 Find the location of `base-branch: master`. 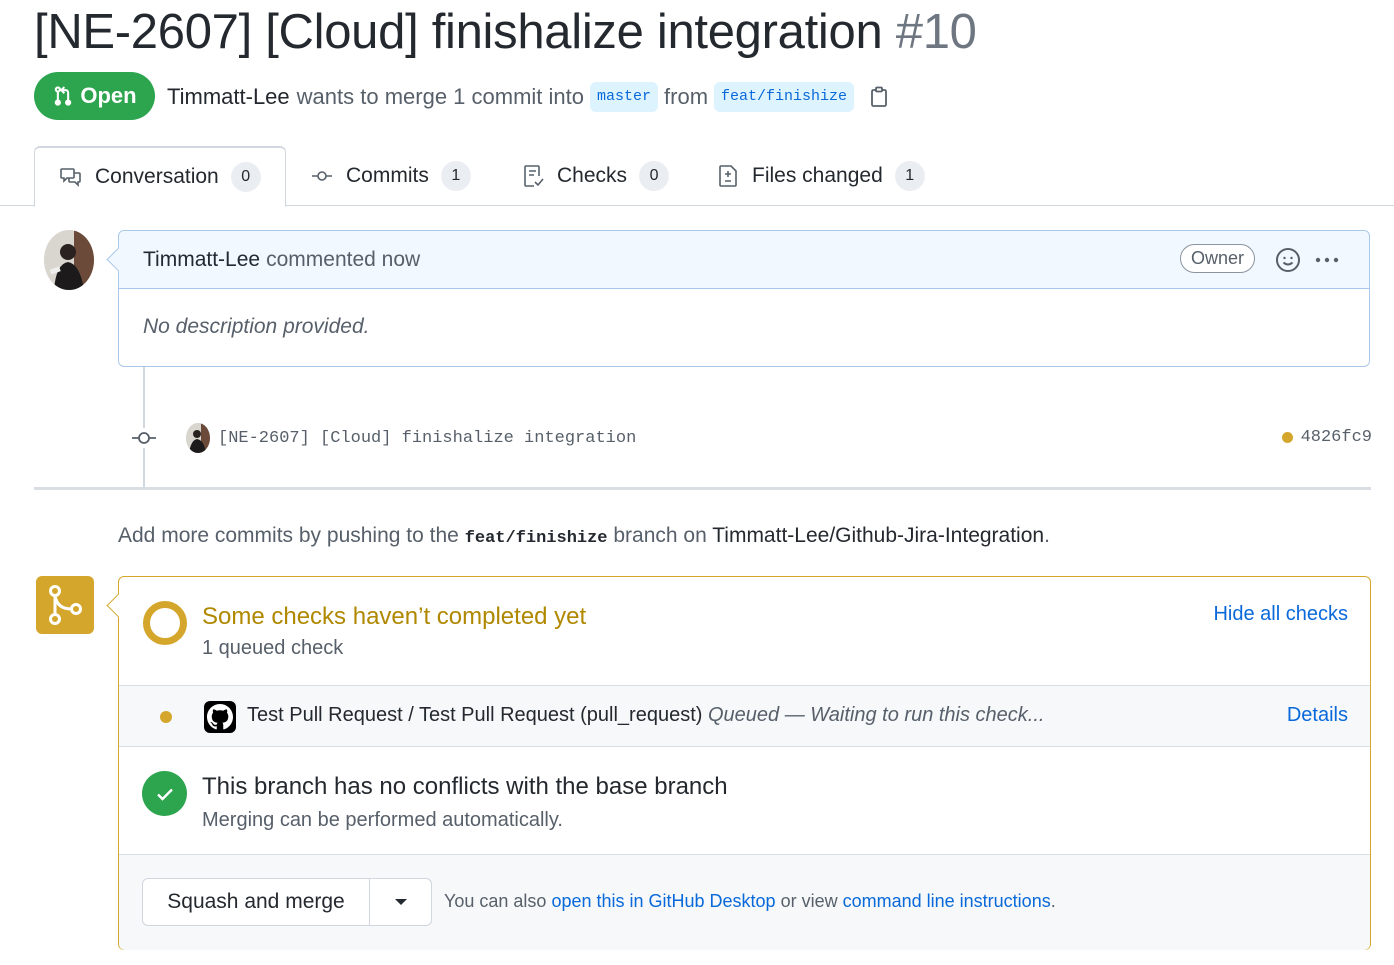

base-branch: master is located at coordinates (624, 97).